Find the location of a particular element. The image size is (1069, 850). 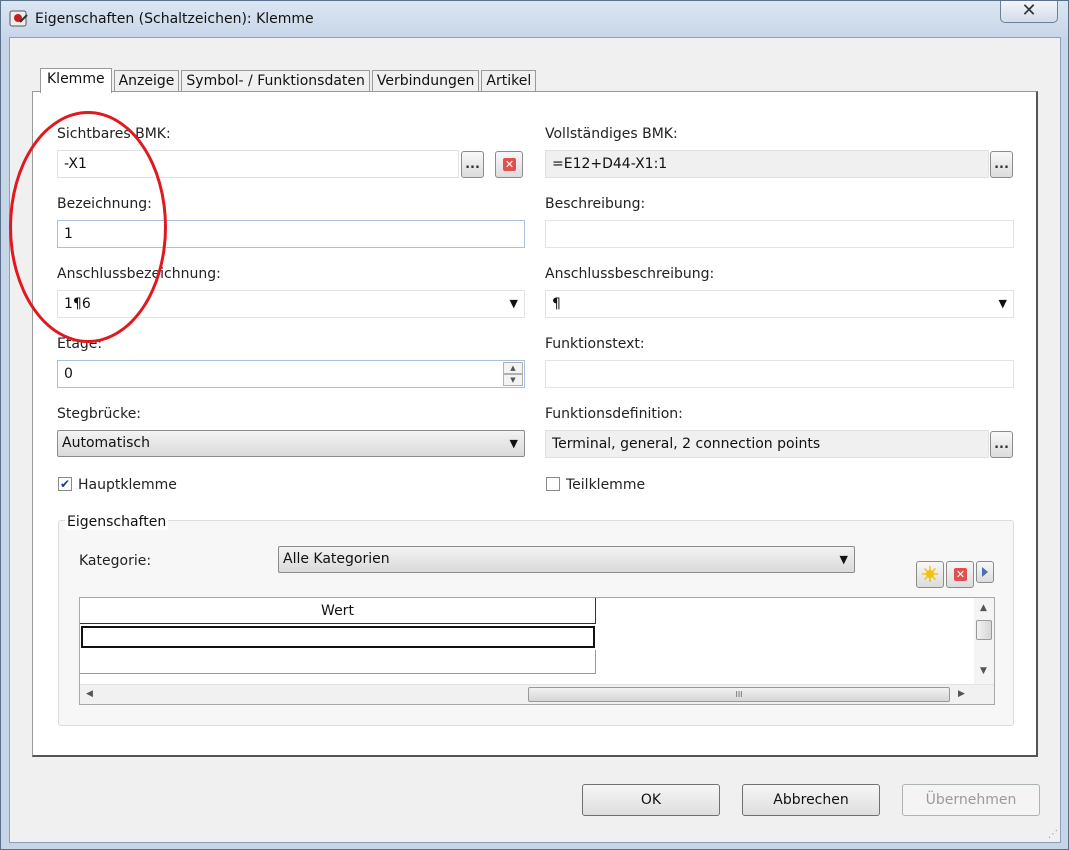

ok-button: OK is located at coordinates (651, 800).